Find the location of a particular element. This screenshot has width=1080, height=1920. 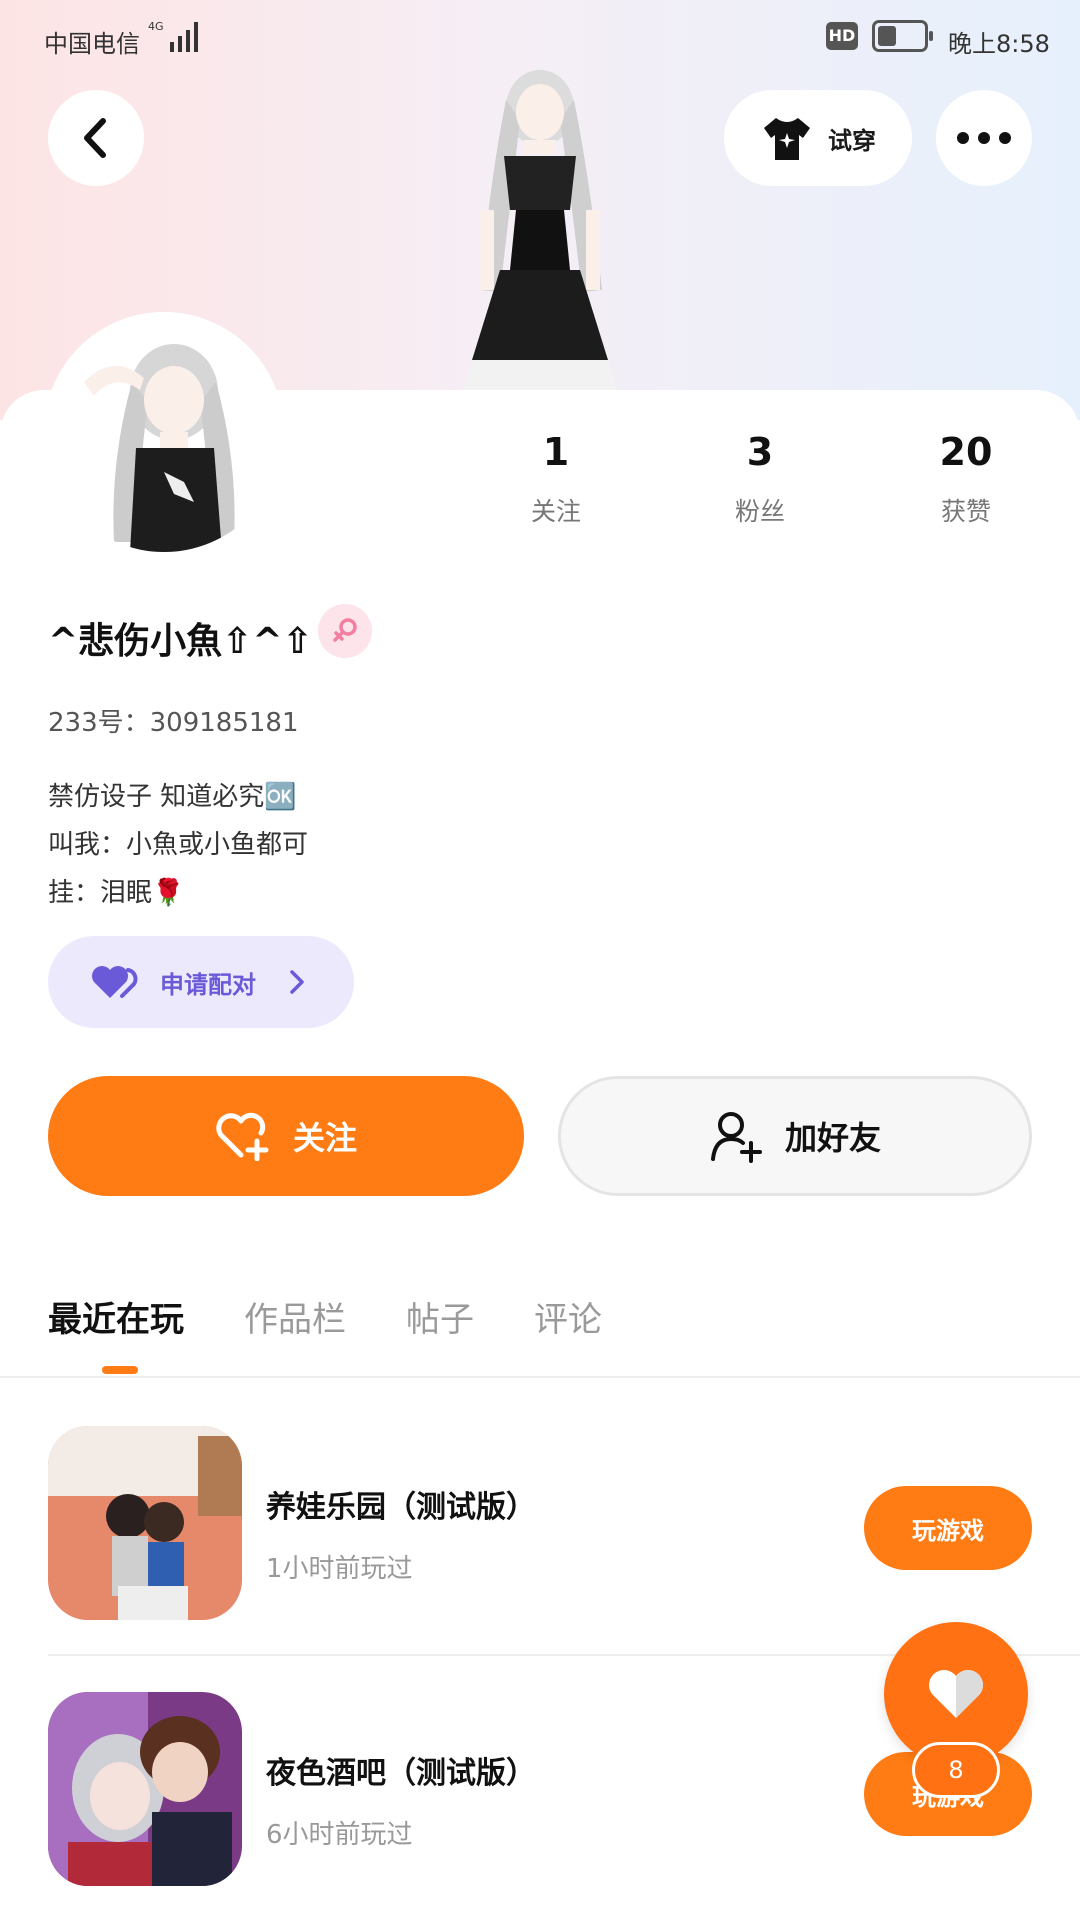

stat-following: 1 关注 is located at coordinates (556, 479).